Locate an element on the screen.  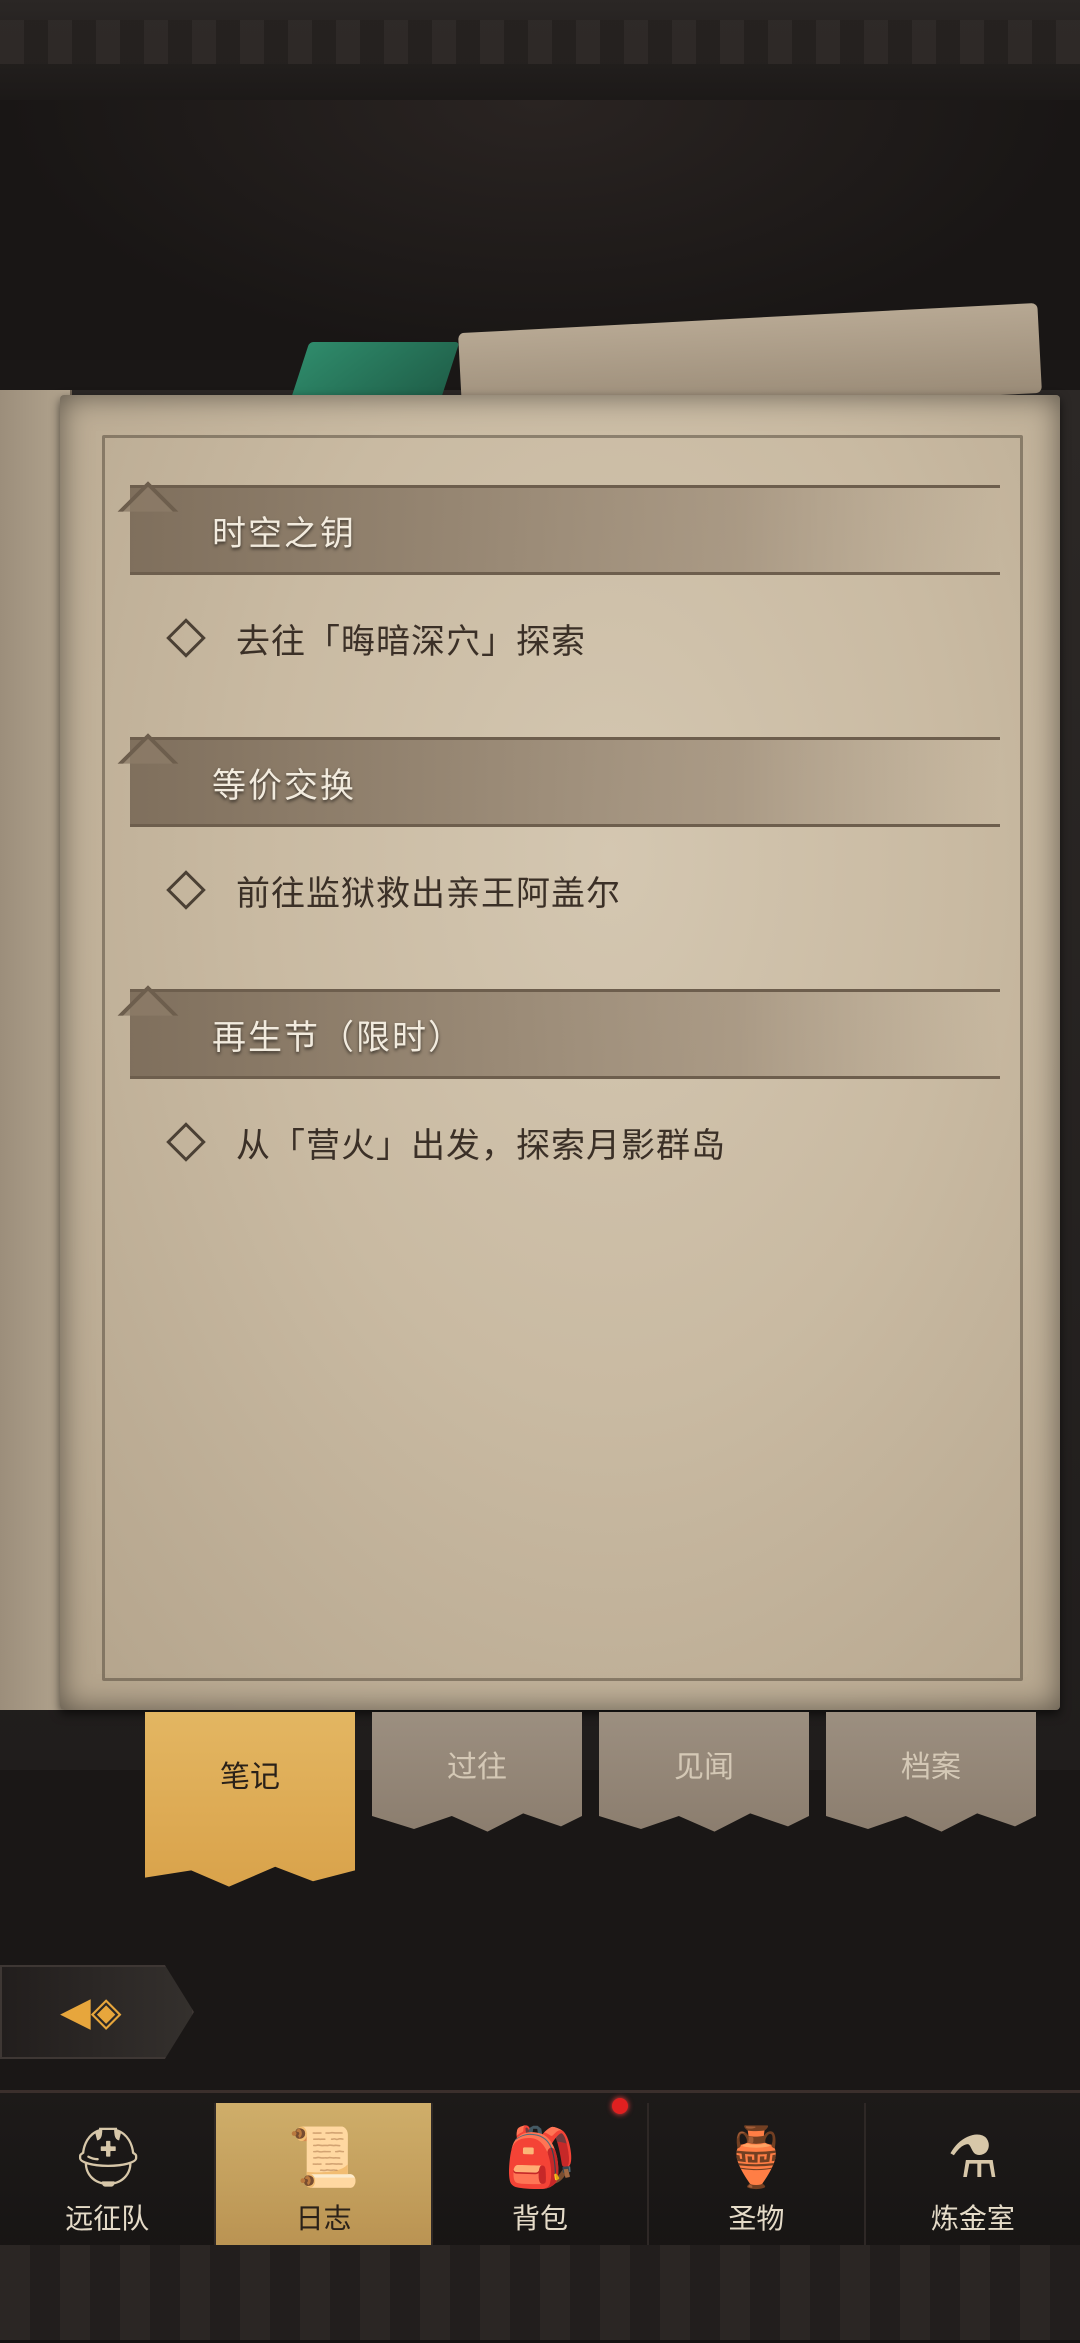
nav-row: ⛑ 远征队 📜 日志 🎒 背包 🏺 圣物 ⚗ 炼金室 is located at coordinates (540, 2178).